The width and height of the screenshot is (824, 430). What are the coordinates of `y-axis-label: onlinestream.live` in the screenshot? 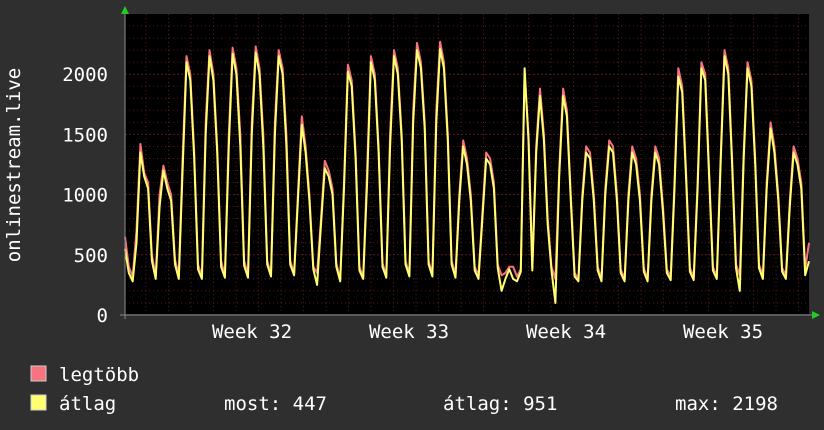 It's located at (14, 165).